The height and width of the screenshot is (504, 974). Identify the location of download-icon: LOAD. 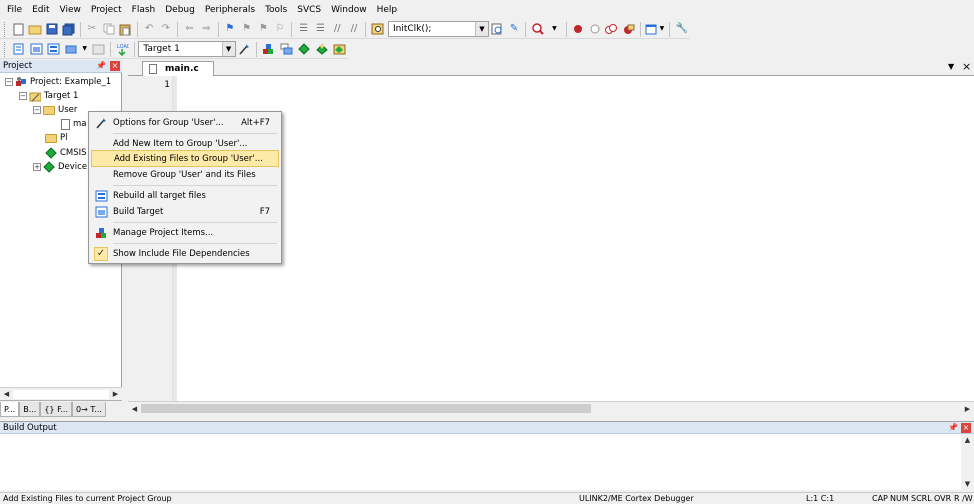
(123, 49).